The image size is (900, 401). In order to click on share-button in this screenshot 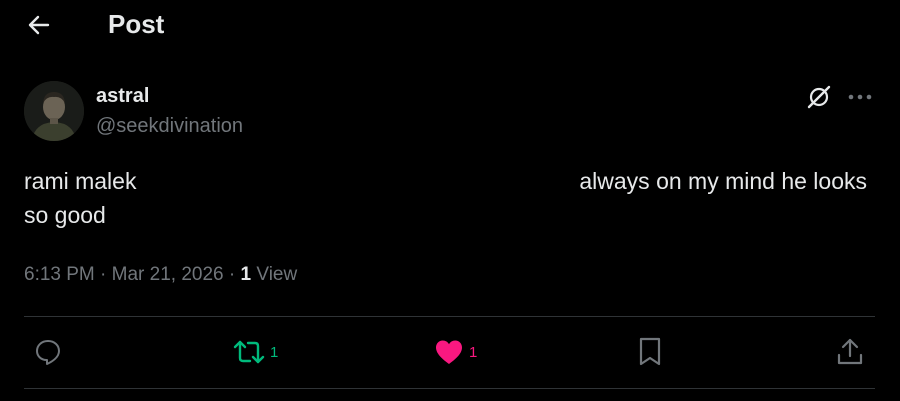, I will do `click(850, 352)`.